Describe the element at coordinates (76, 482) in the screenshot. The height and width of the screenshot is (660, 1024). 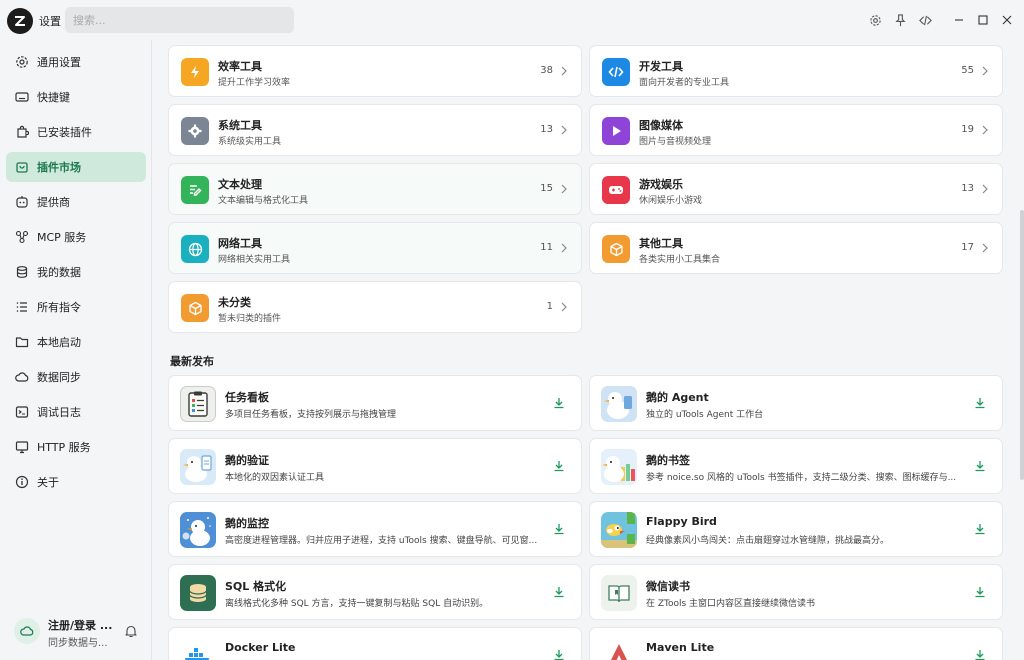
I see `sidebar-item-about: 关于` at that location.